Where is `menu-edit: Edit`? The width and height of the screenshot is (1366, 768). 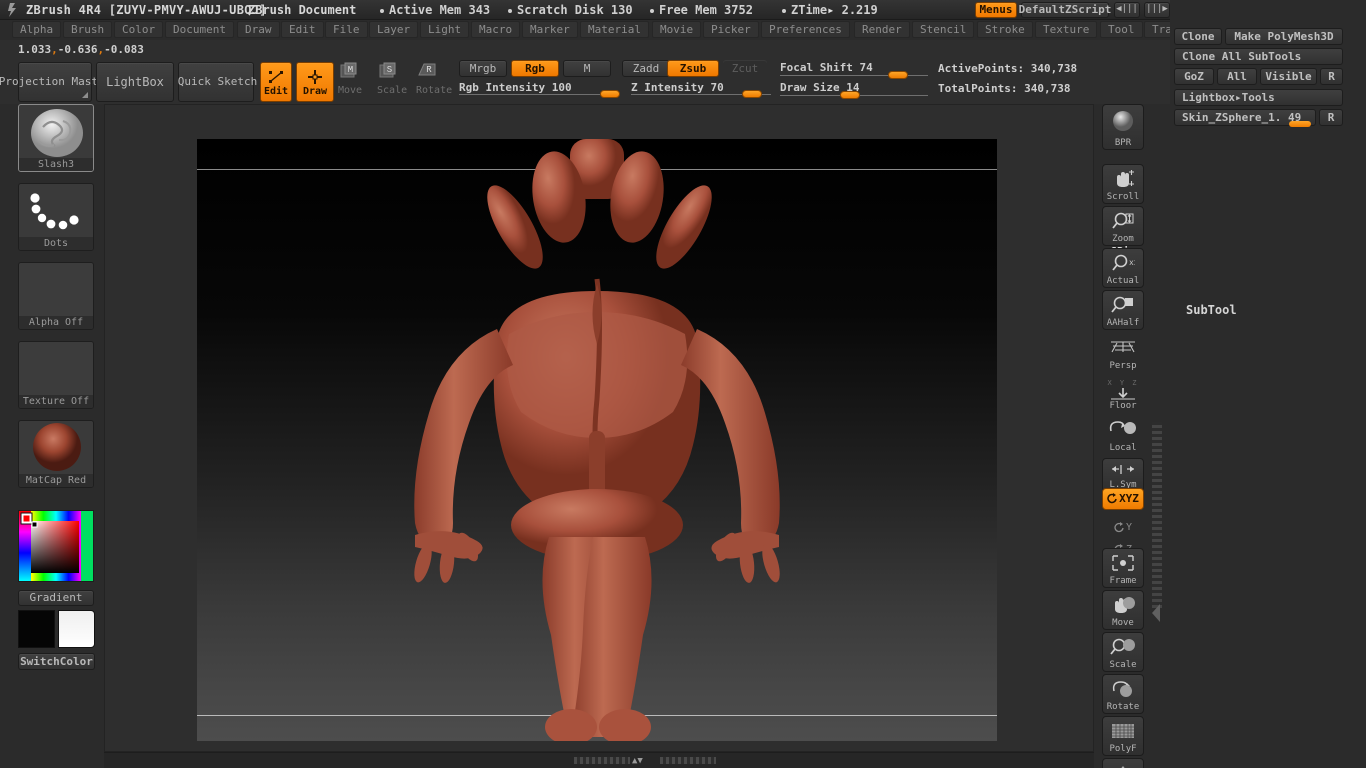
menu-edit: Edit is located at coordinates (302, 29).